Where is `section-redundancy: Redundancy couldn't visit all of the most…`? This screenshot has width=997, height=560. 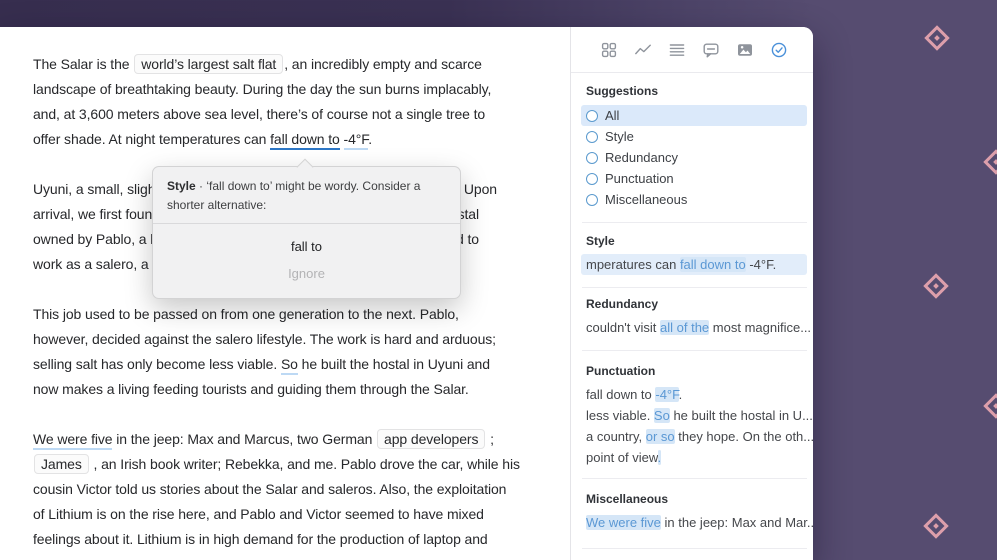
section-redundancy: Redundancy couldn't visit all of the most… is located at coordinates (692, 317).